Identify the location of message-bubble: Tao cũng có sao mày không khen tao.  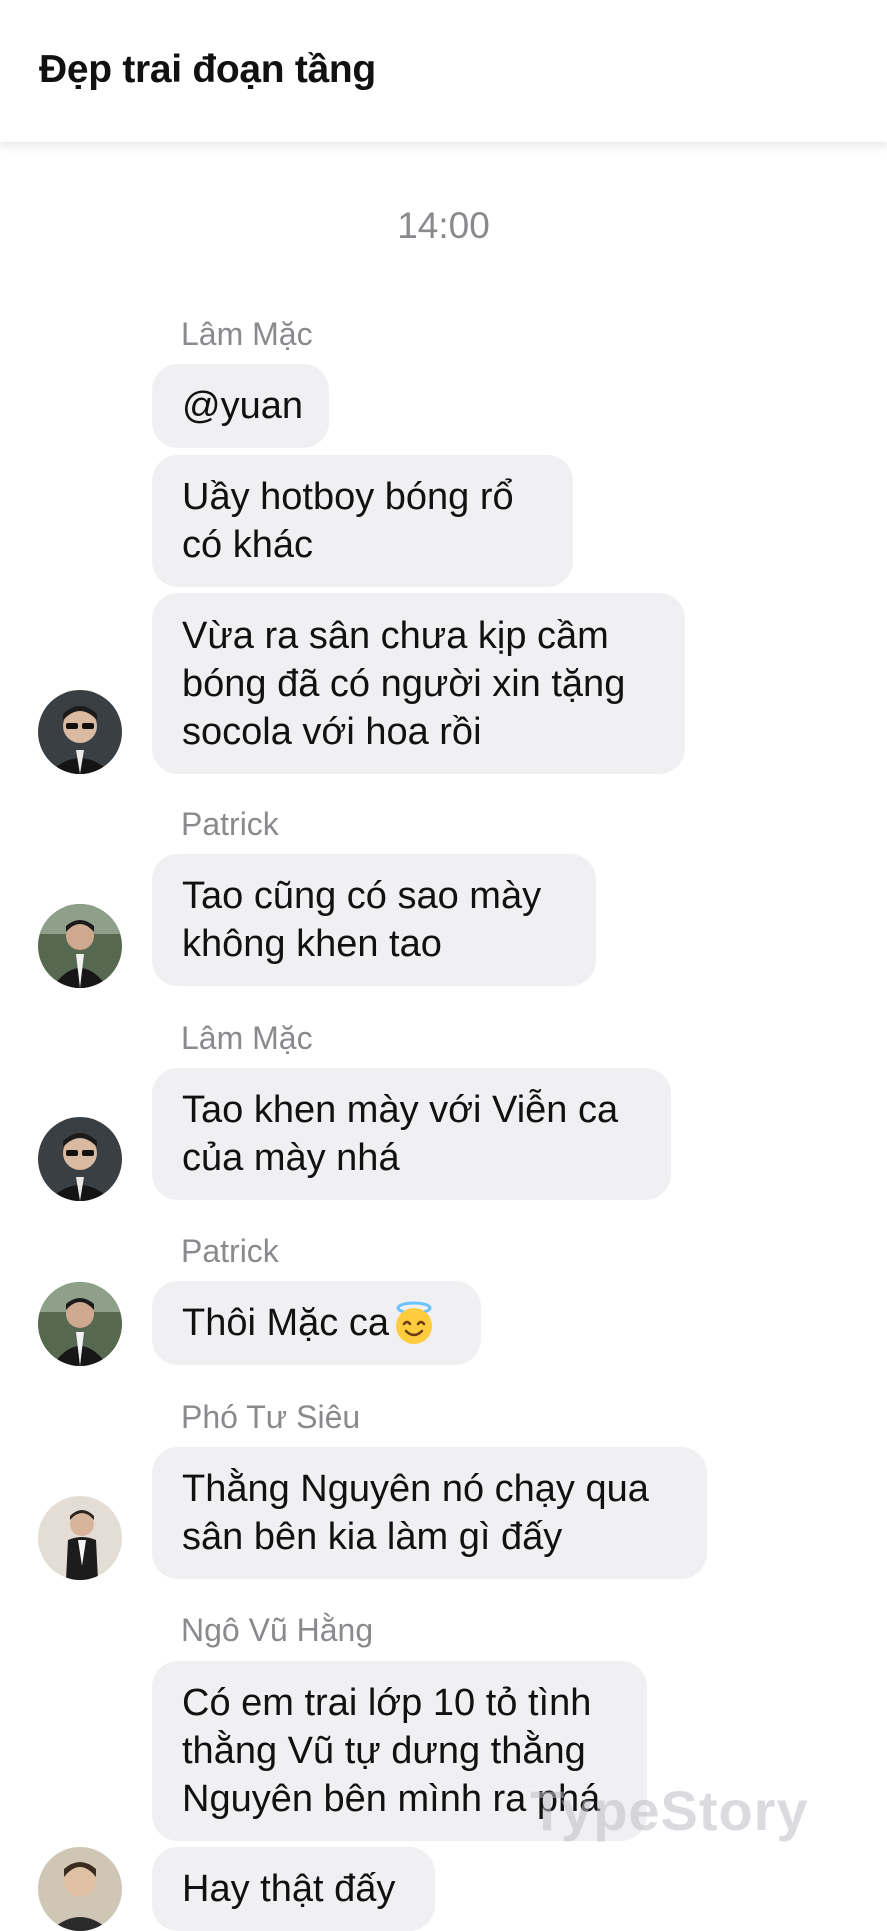
(374, 920).